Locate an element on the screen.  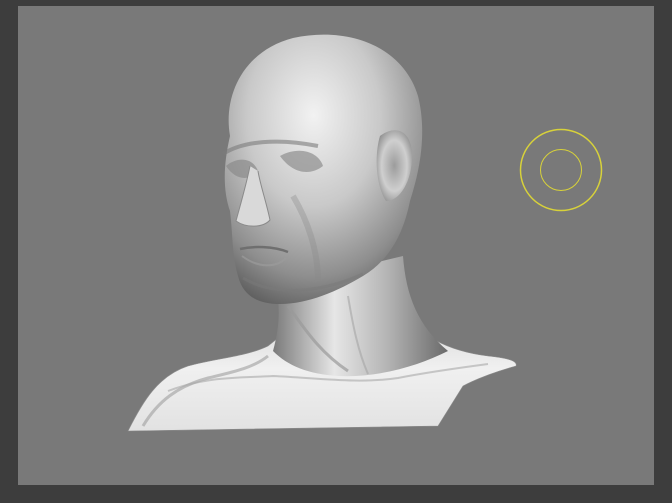
brush-inner-circle is located at coordinates (561, 170).